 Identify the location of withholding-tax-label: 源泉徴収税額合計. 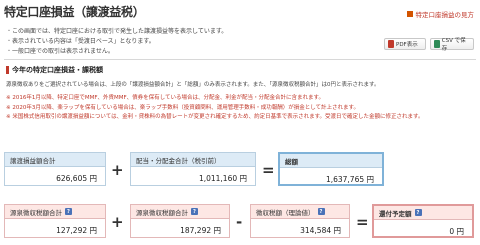
(36, 212).